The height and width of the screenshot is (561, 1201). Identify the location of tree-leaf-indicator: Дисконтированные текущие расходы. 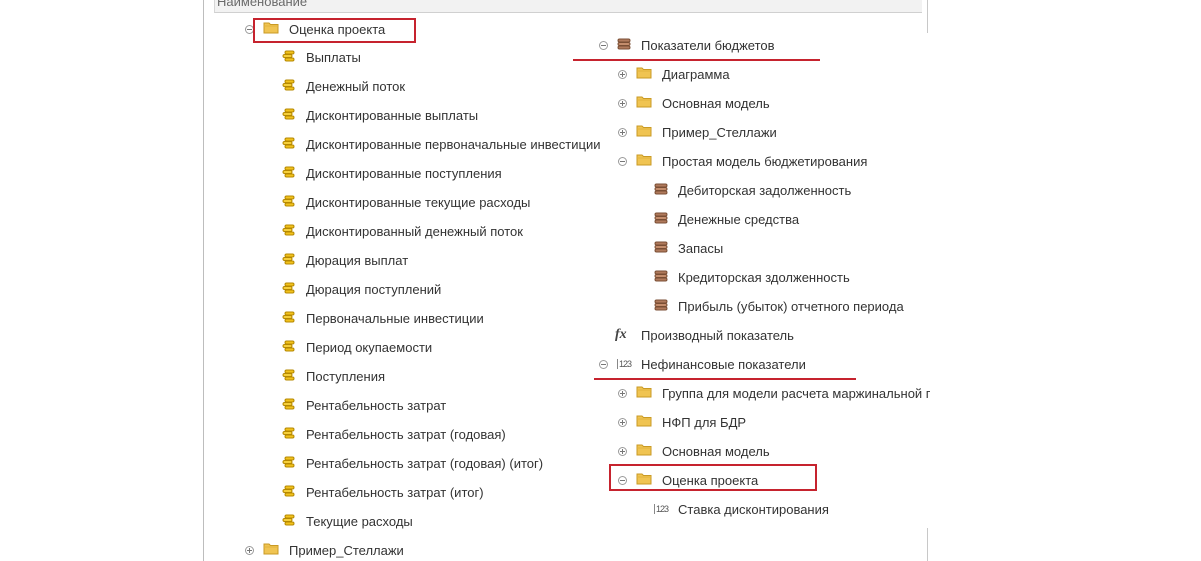
(405, 202).